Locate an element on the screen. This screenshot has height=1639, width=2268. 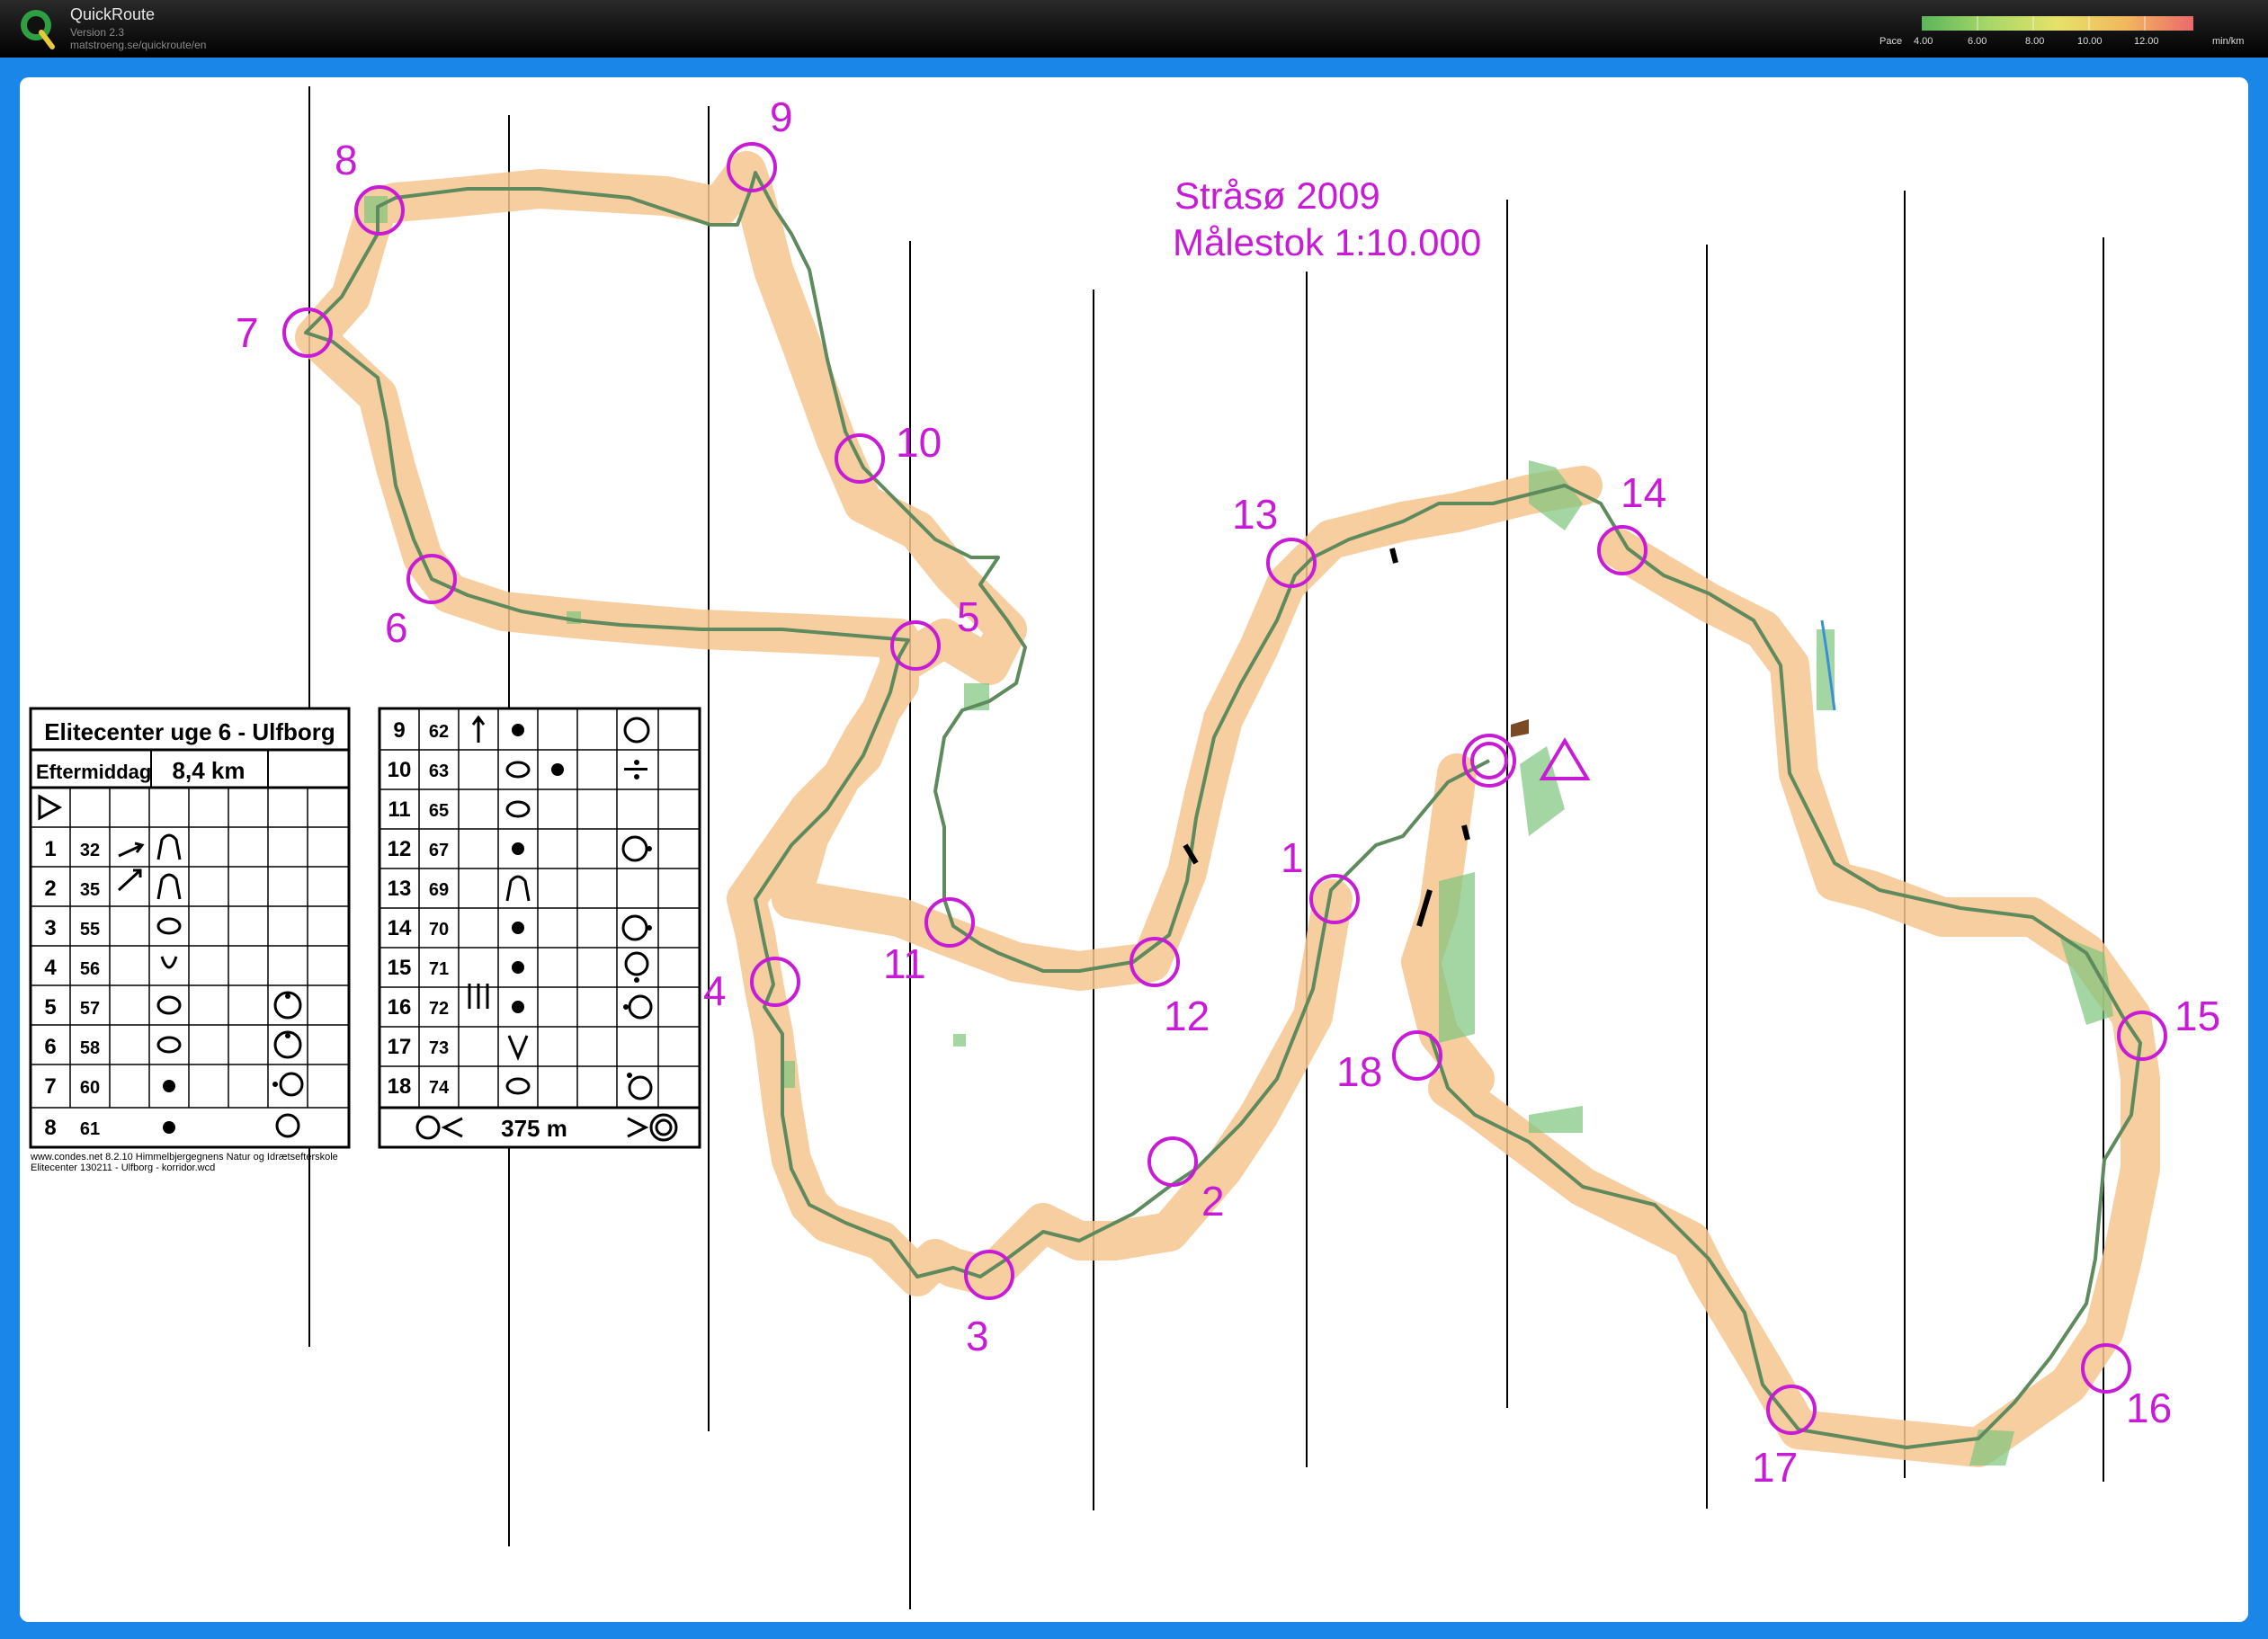
control-18-number: 18 is located at coordinates (1359, 1071).